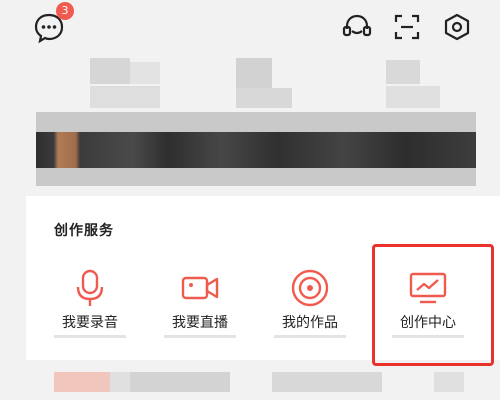 Image resolution: width=500 pixels, height=400 pixels. Describe the element at coordinates (256, 150) in the screenshot. I see `profile-info-blurred` at that location.